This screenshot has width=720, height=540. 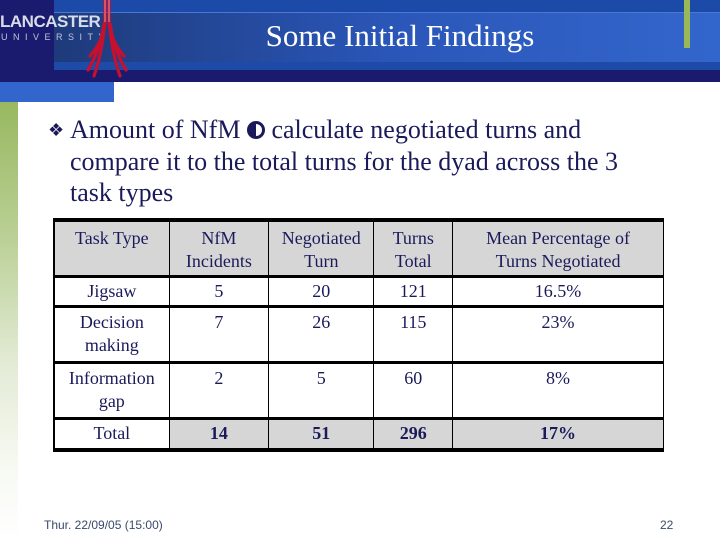 I want to click on slide-number: 22, so click(x=667, y=525).